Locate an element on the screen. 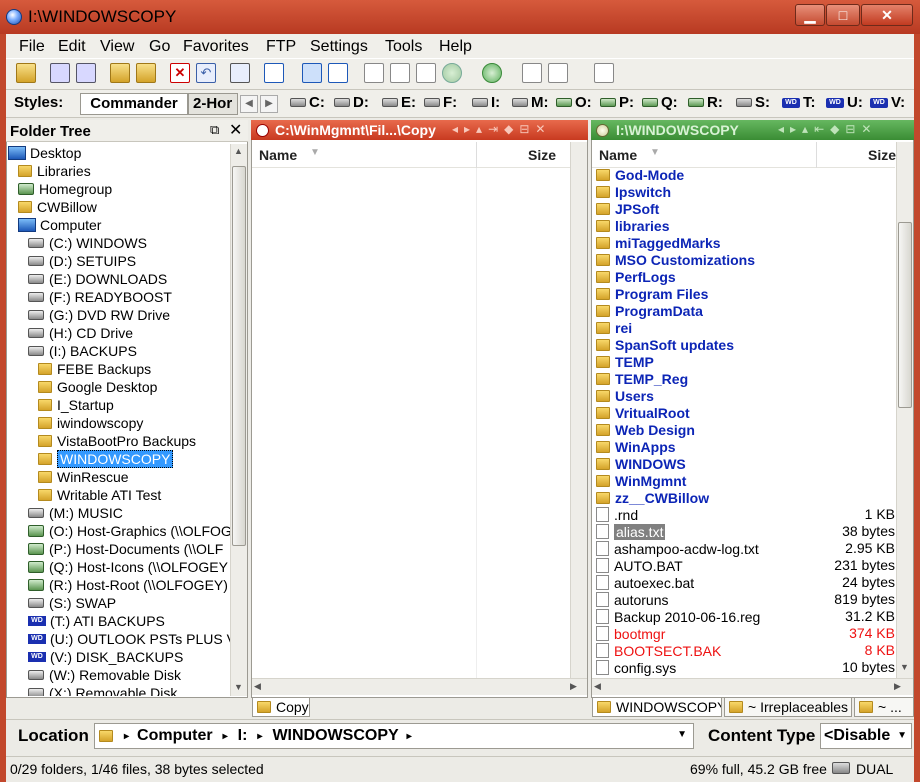 The height and width of the screenshot is (782, 920). file-row: Backup 2010-06-16.reg 31.2 KB is located at coordinates (743, 616).